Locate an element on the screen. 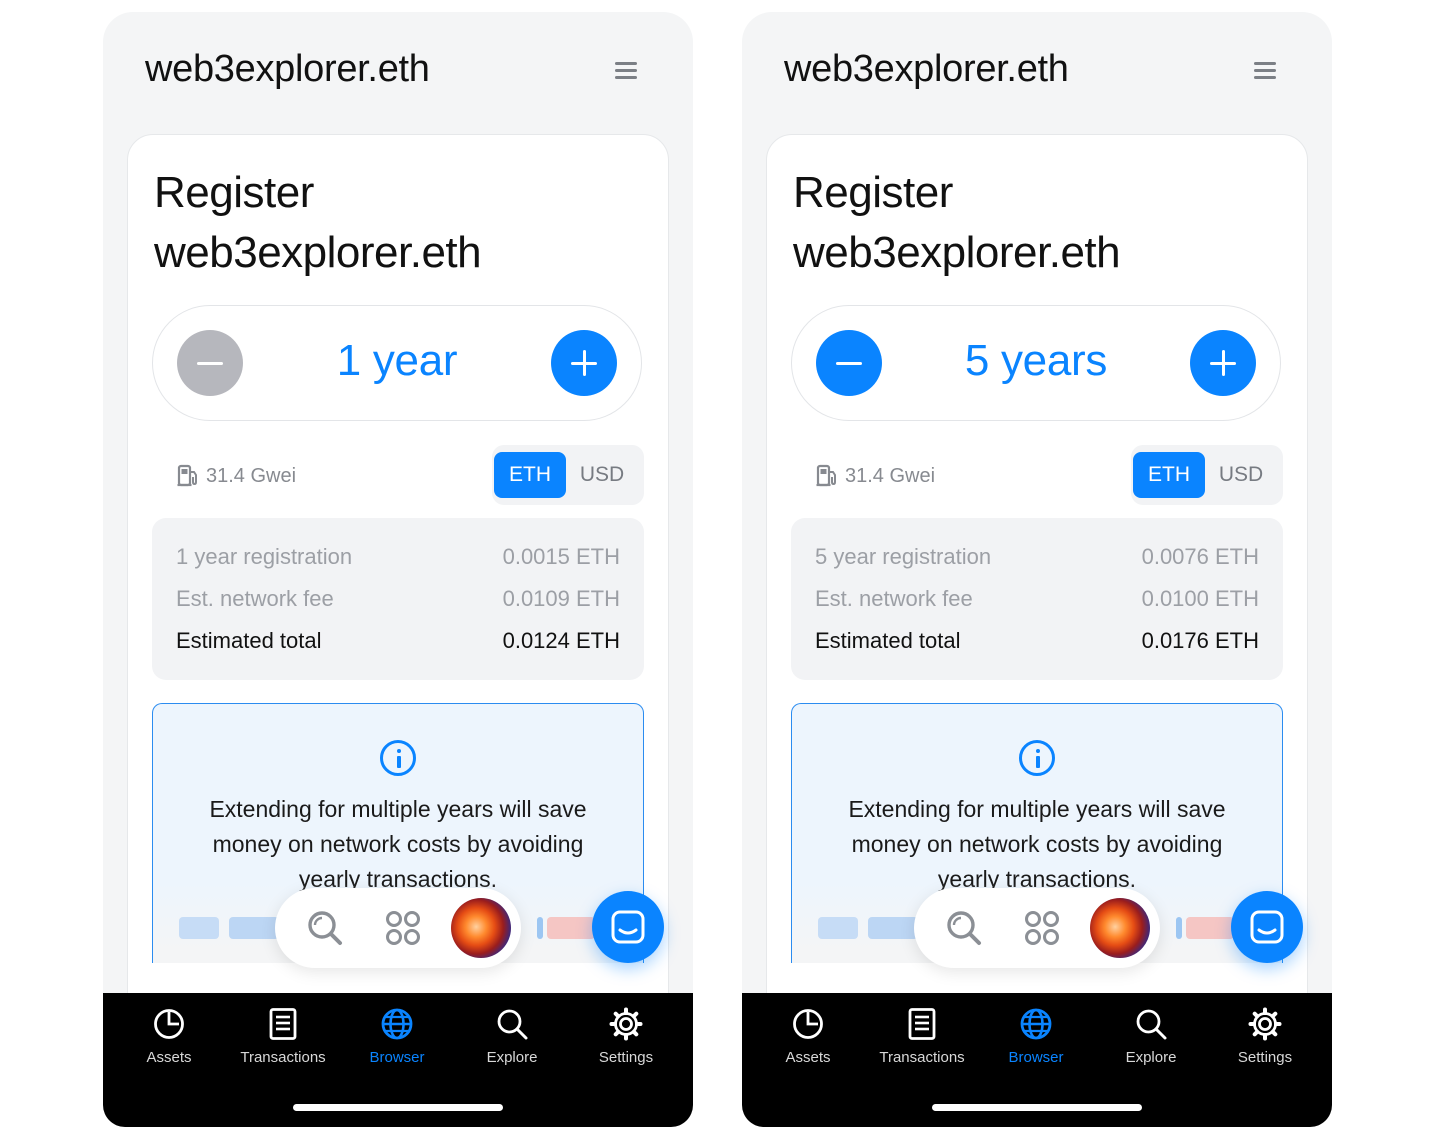 Image resolution: width=1440 pixels, height=1127 pixels. fee-row-total: Estimated total 0.0176 ETH is located at coordinates (1037, 643).